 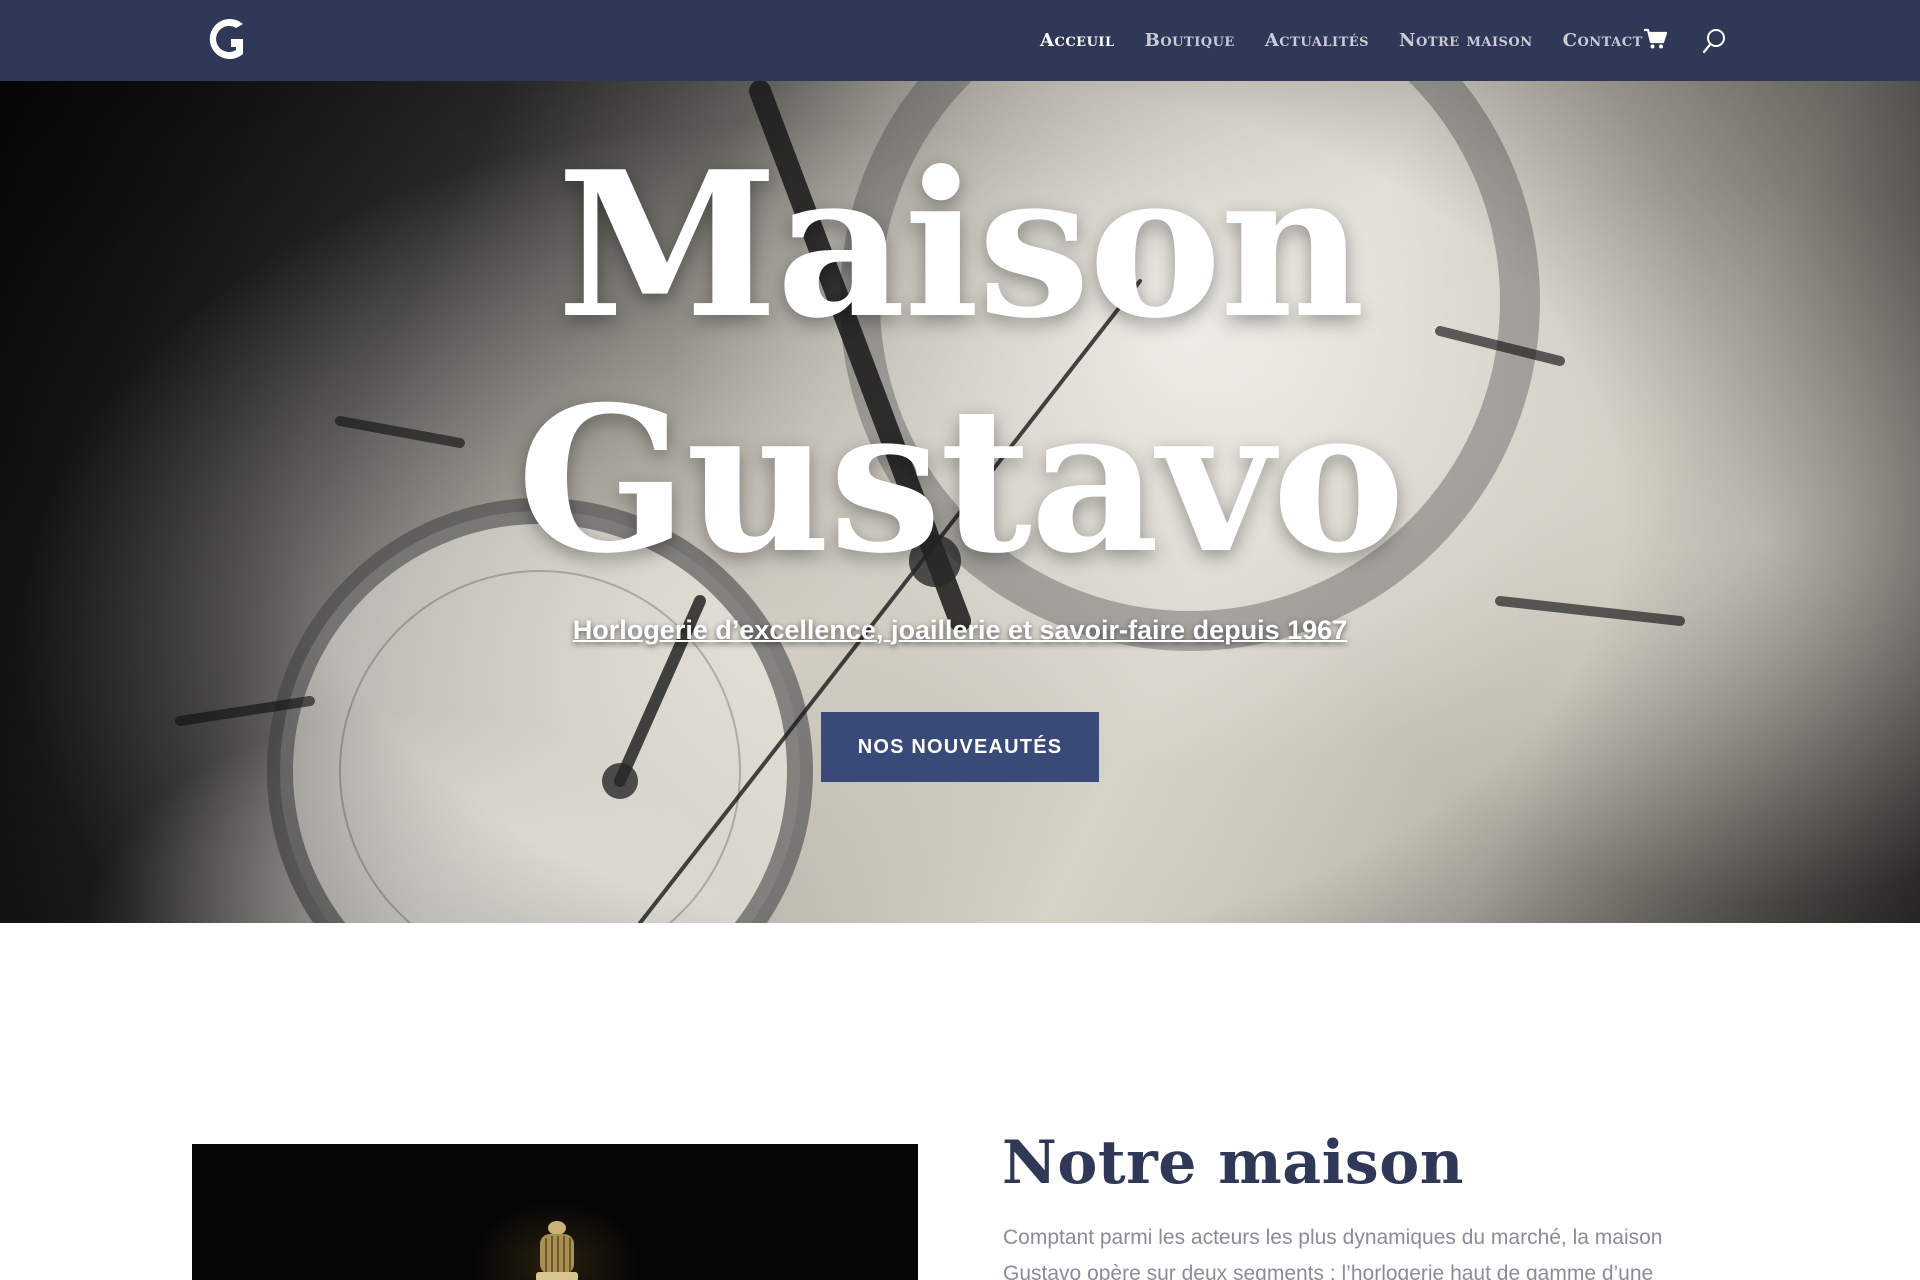 What do you see at coordinates (1190, 40) in the screenshot?
I see `nav-item-boutique: Boutique` at bounding box center [1190, 40].